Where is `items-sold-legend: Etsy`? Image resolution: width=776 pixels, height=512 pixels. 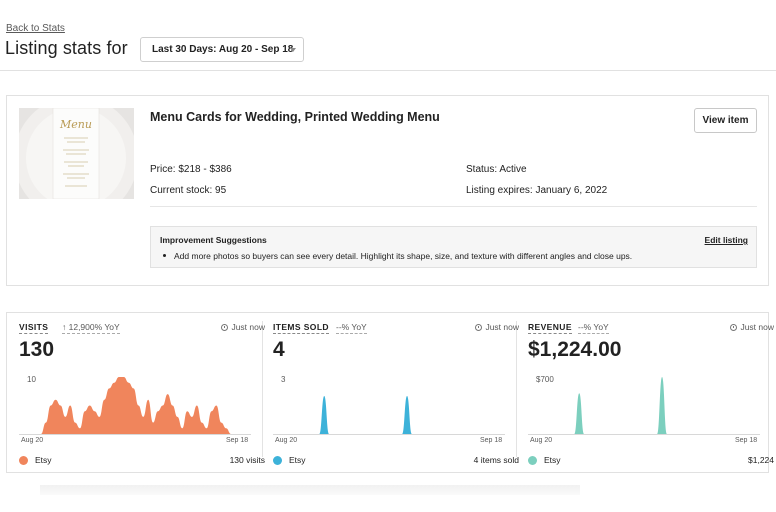 items-sold-legend: Etsy is located at coordinates (289, 460).